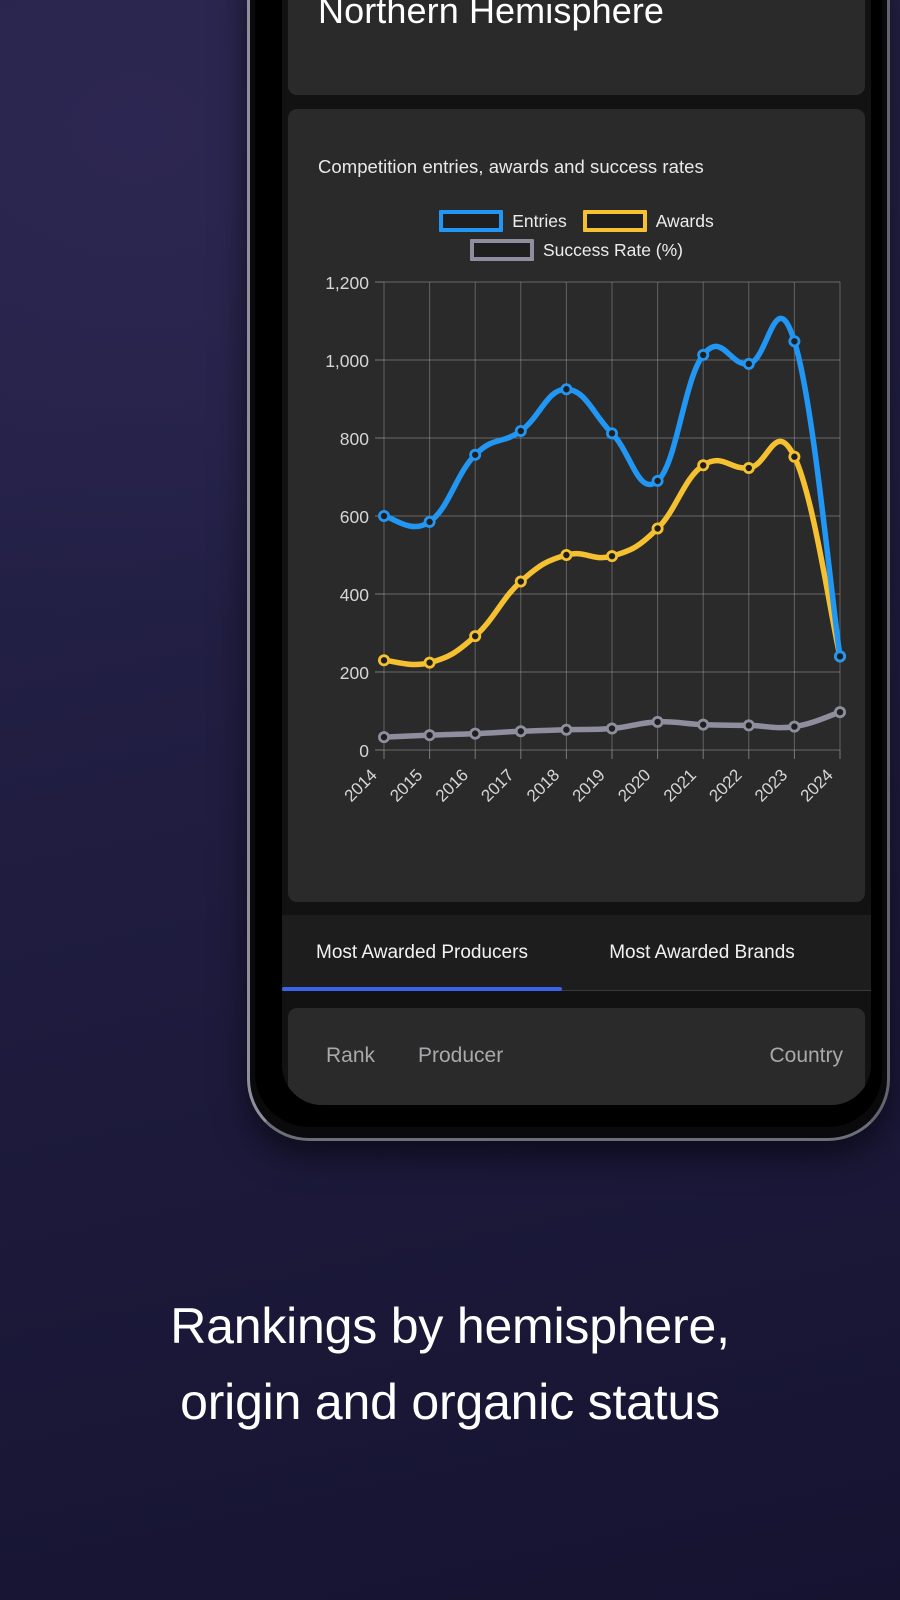  What do you see at coordinates (354, 439) in the screenshot?
I see `svg-text: 800` at bounding box center [354, 439].